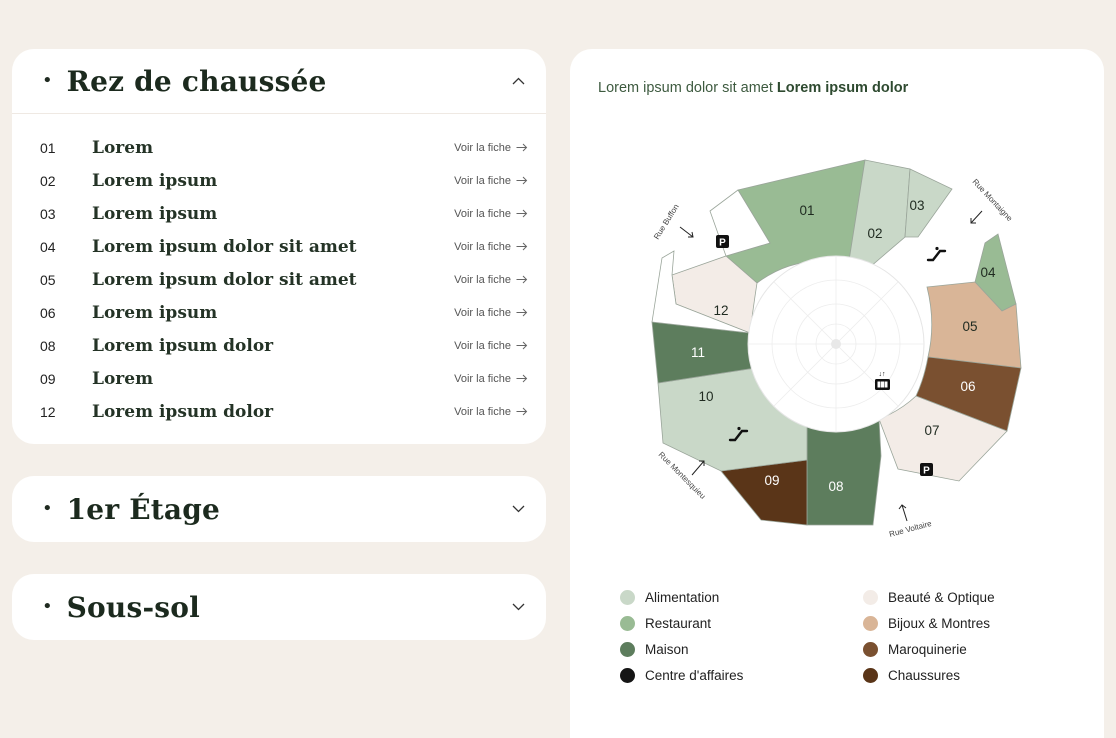 The height and width of the screenshot is (738, 1116). Describe the element at coordinates (48, 246) in the screenshot. I see `shop-number: 04` at that location.